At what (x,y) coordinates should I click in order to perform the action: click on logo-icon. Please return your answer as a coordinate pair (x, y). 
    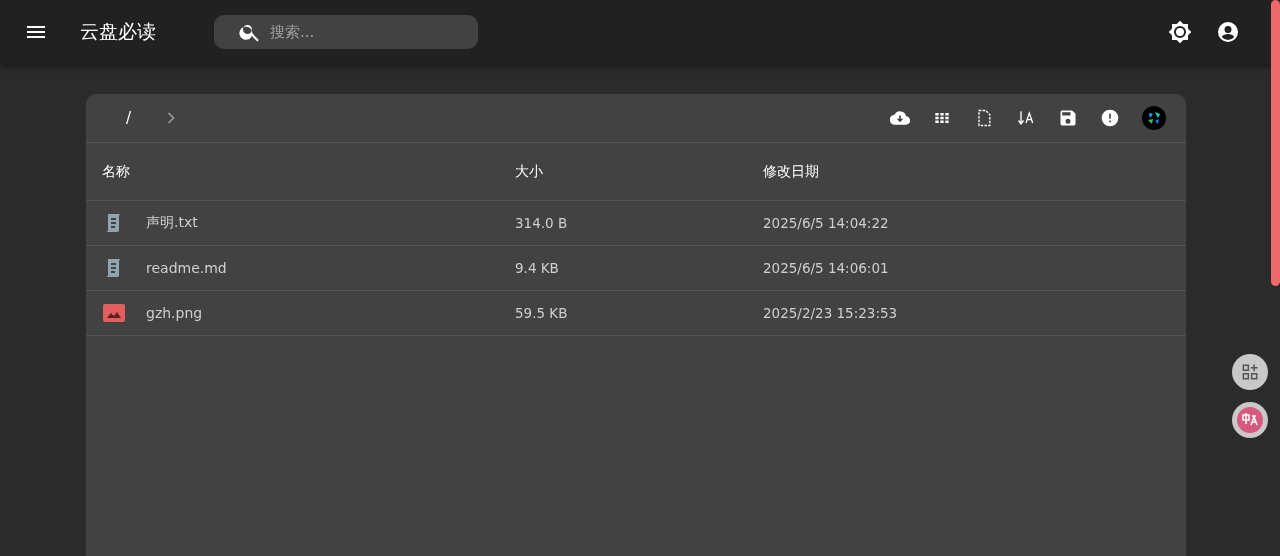
    Looking at the image, I should click on (1154, 118).